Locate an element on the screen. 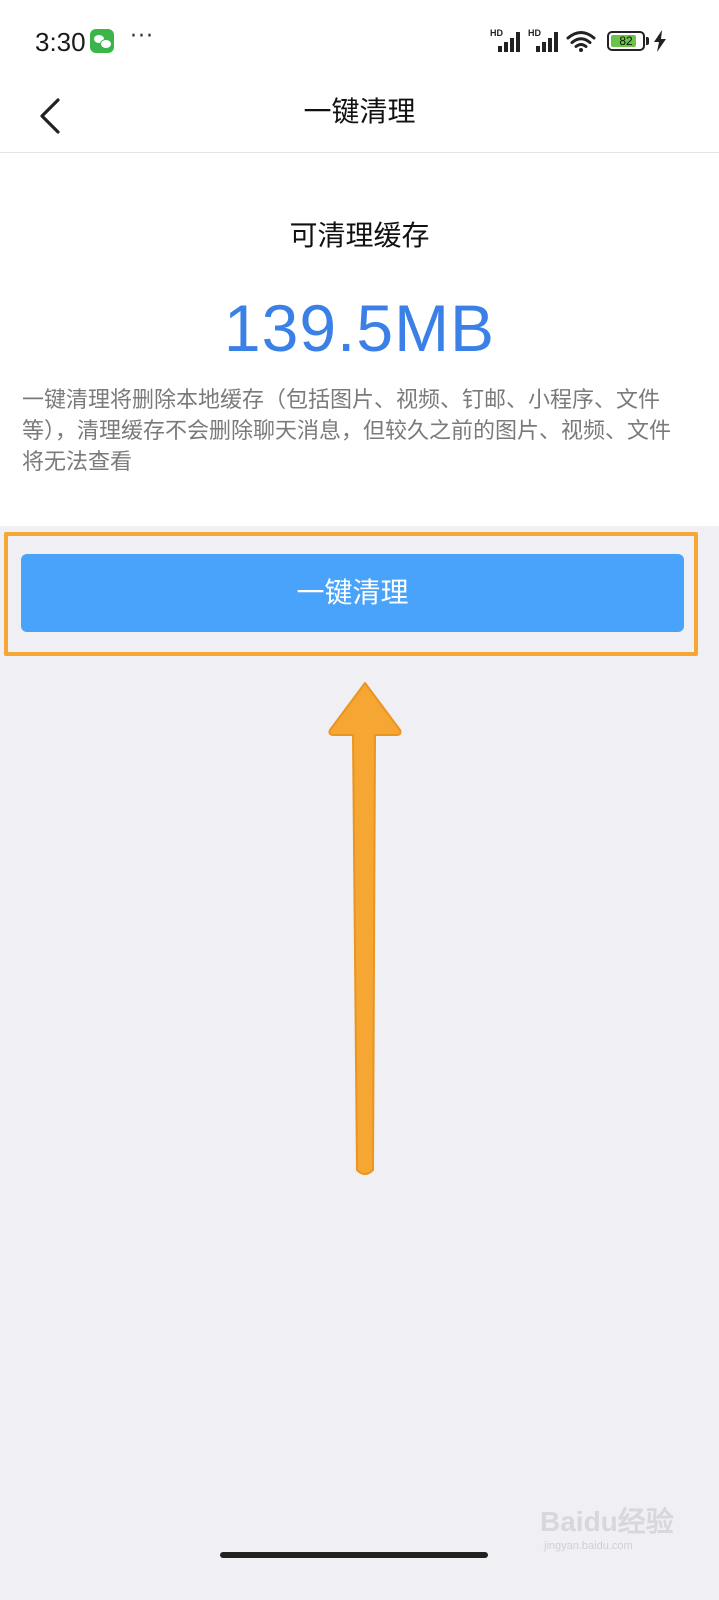  charging-icon is located at coordinates (660, 41).